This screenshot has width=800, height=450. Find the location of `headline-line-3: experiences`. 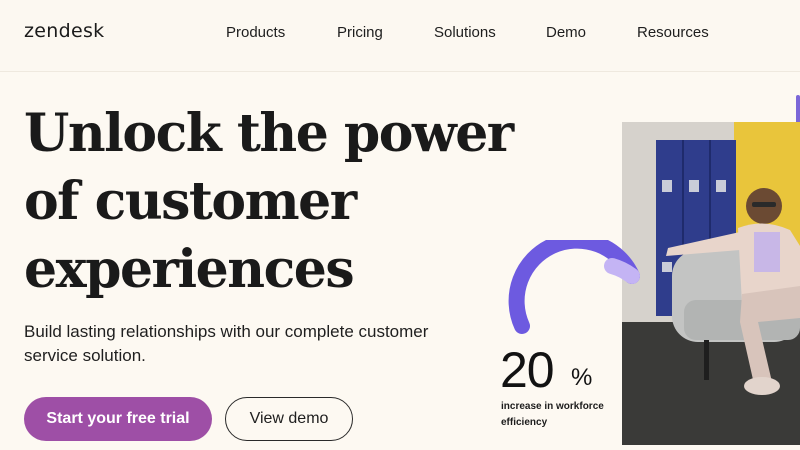

headline-line-3: experiences is located at coordinates (189, 269).